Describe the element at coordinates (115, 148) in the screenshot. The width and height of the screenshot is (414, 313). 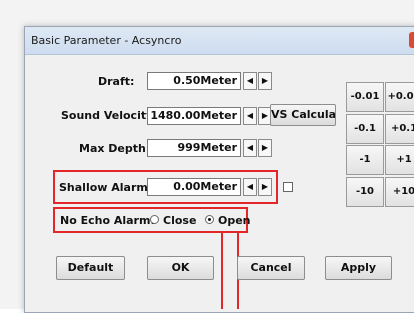
I see `max-depth-label: Max Depth:` at that location.